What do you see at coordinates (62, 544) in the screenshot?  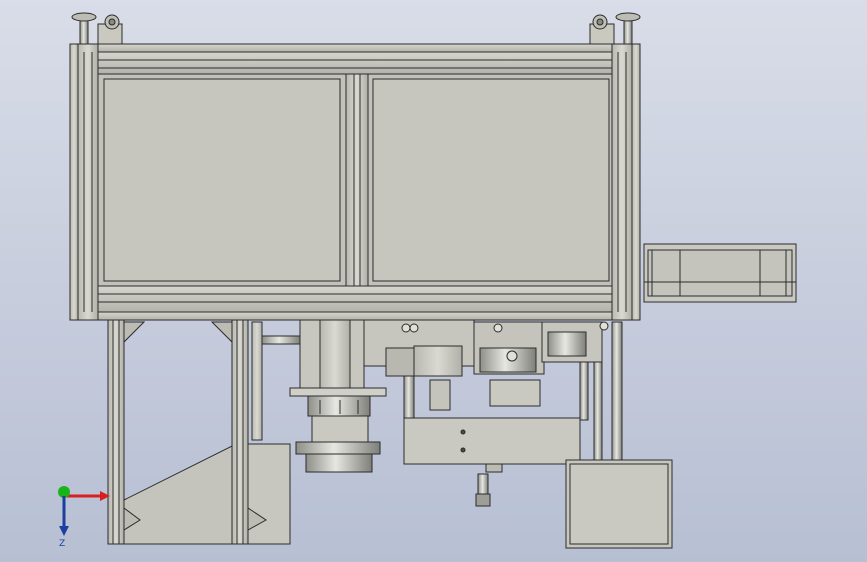 I see `axis-z-label: Z` at bounding box center [62, 544].